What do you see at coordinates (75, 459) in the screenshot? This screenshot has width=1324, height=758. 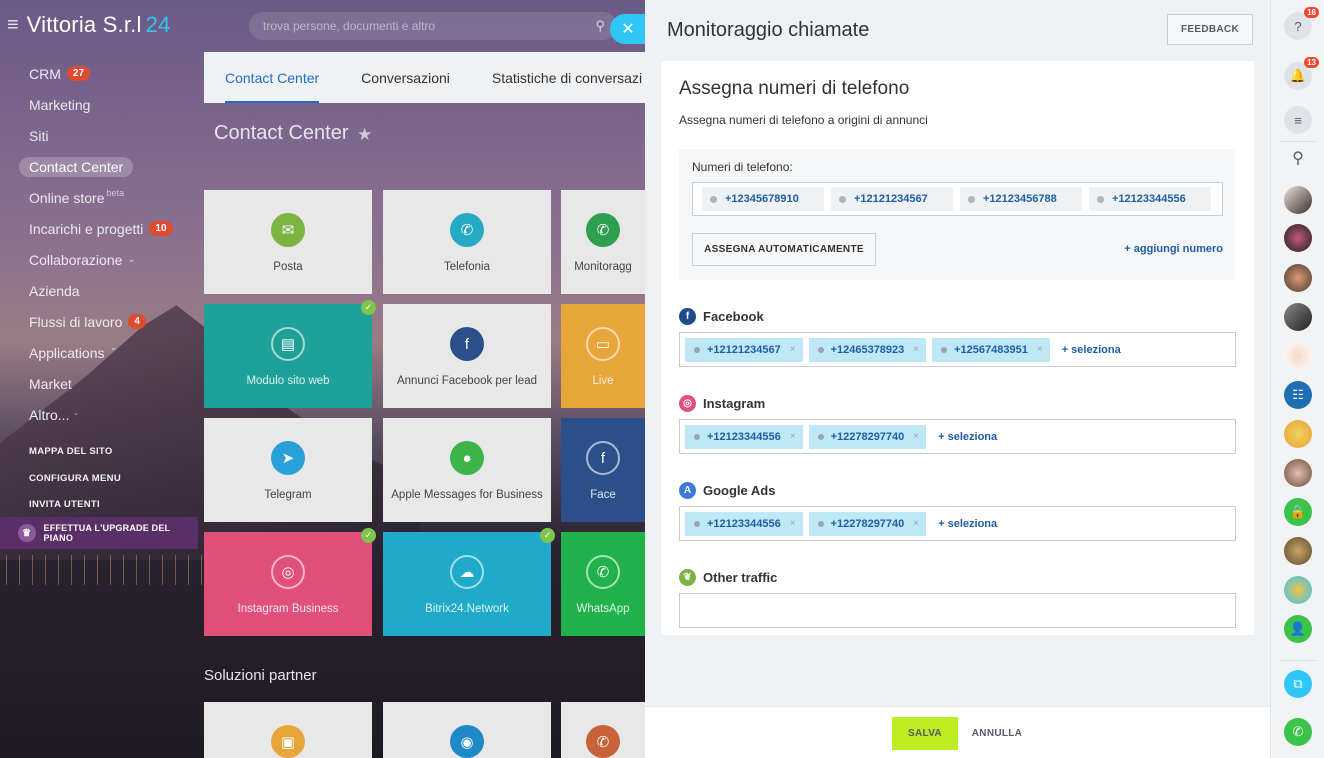 I see `menu-link: MAPPA DEL SITO` at bounding box center [75, 459].